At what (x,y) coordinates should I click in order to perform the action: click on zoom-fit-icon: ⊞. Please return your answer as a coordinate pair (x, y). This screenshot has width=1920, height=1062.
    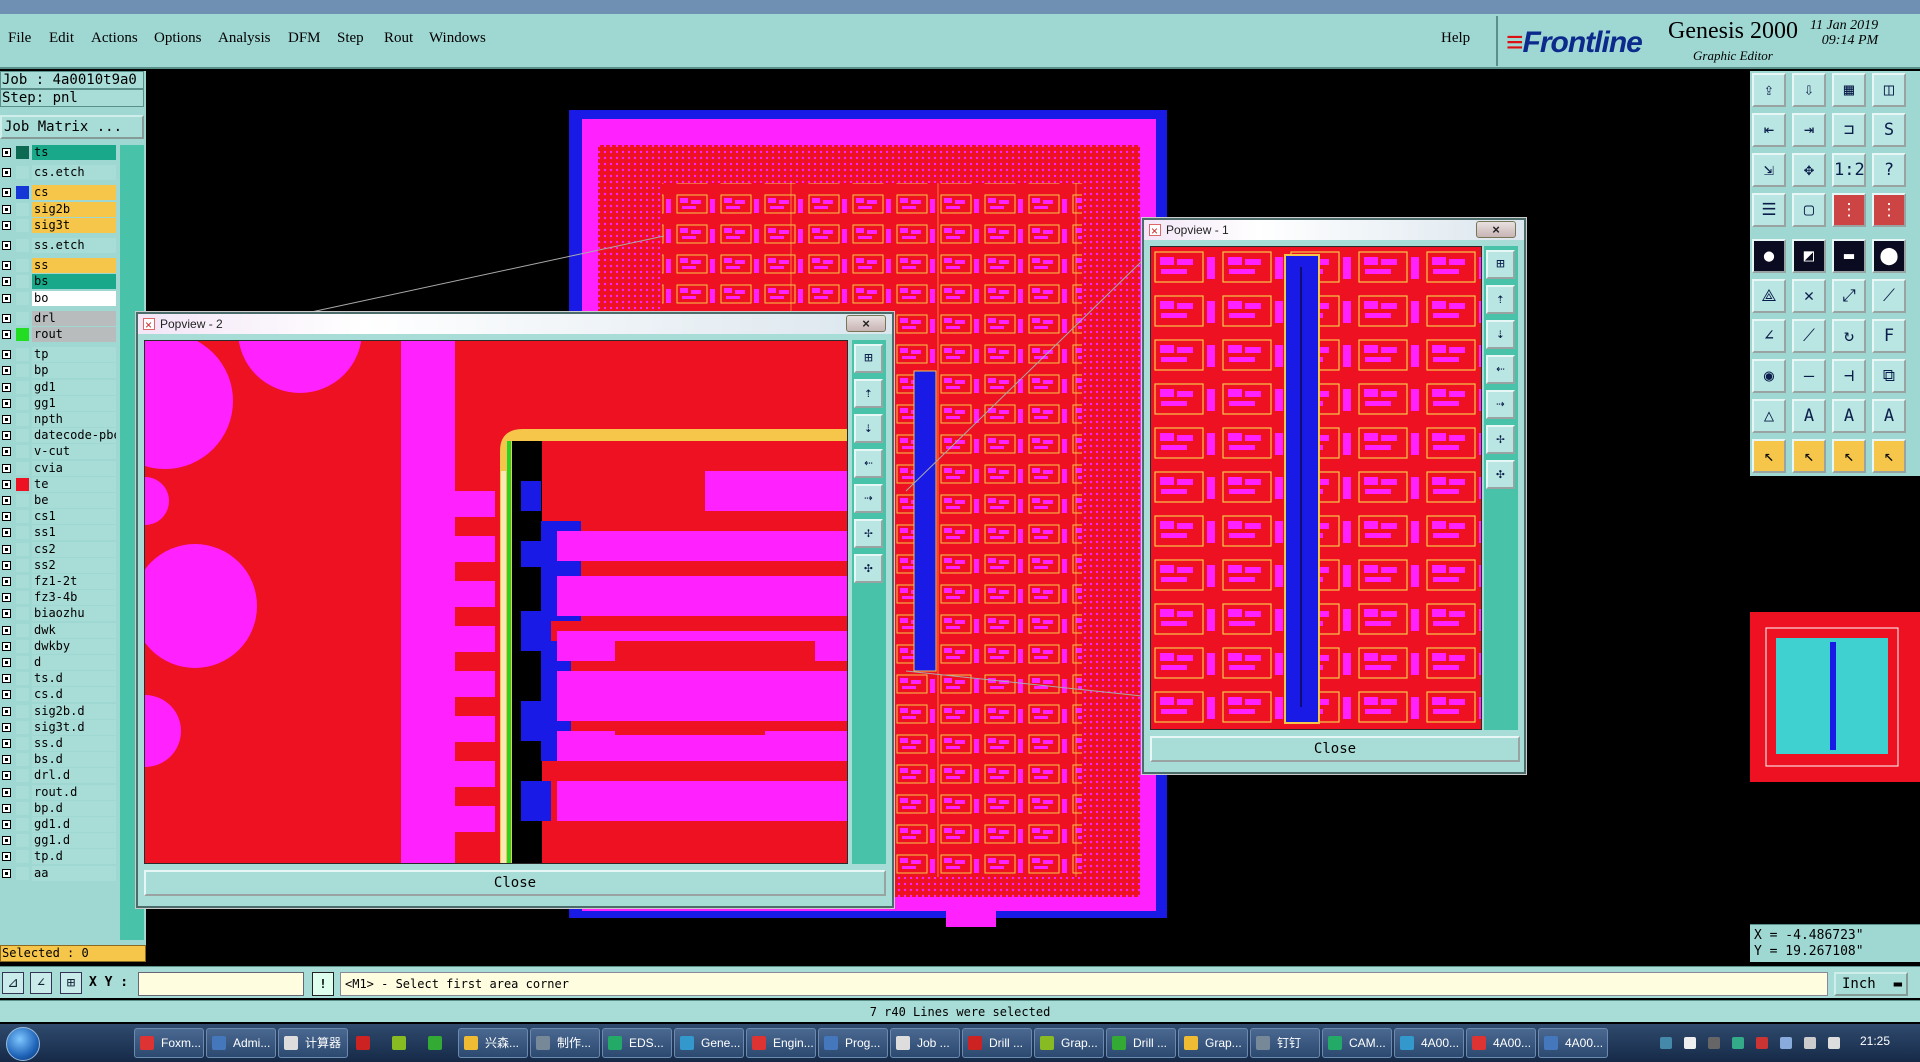
    Looking at the image, I should click on (1500, 264).